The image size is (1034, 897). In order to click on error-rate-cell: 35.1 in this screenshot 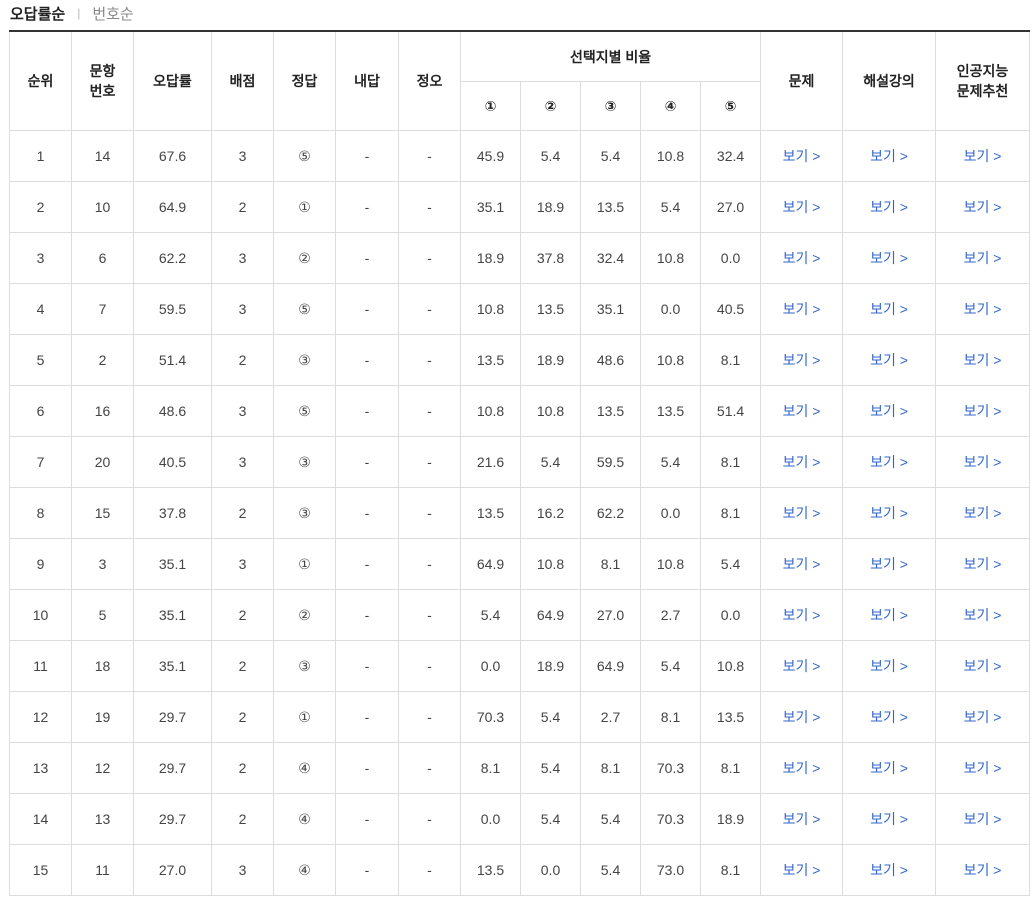, I will do `click(172, 666)`.